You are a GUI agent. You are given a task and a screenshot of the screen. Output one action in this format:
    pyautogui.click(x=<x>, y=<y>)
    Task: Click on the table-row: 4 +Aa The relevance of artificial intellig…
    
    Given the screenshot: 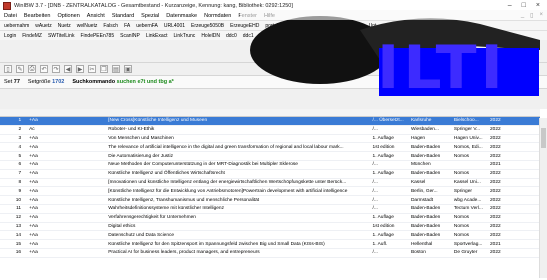 What is the action you would take?
    pyautogui.click(x=270, y=147)
    